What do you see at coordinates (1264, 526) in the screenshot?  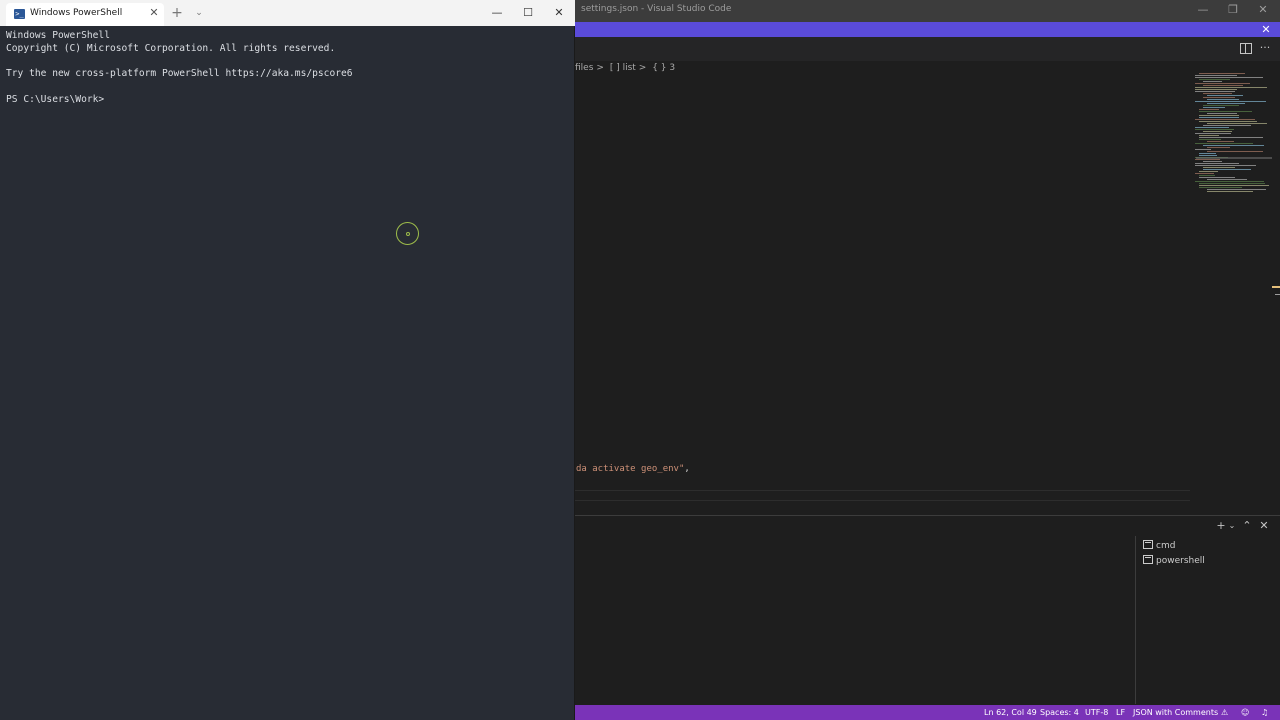 I see `close-panel-icon: ✕` at bounding box center [1264, 526].